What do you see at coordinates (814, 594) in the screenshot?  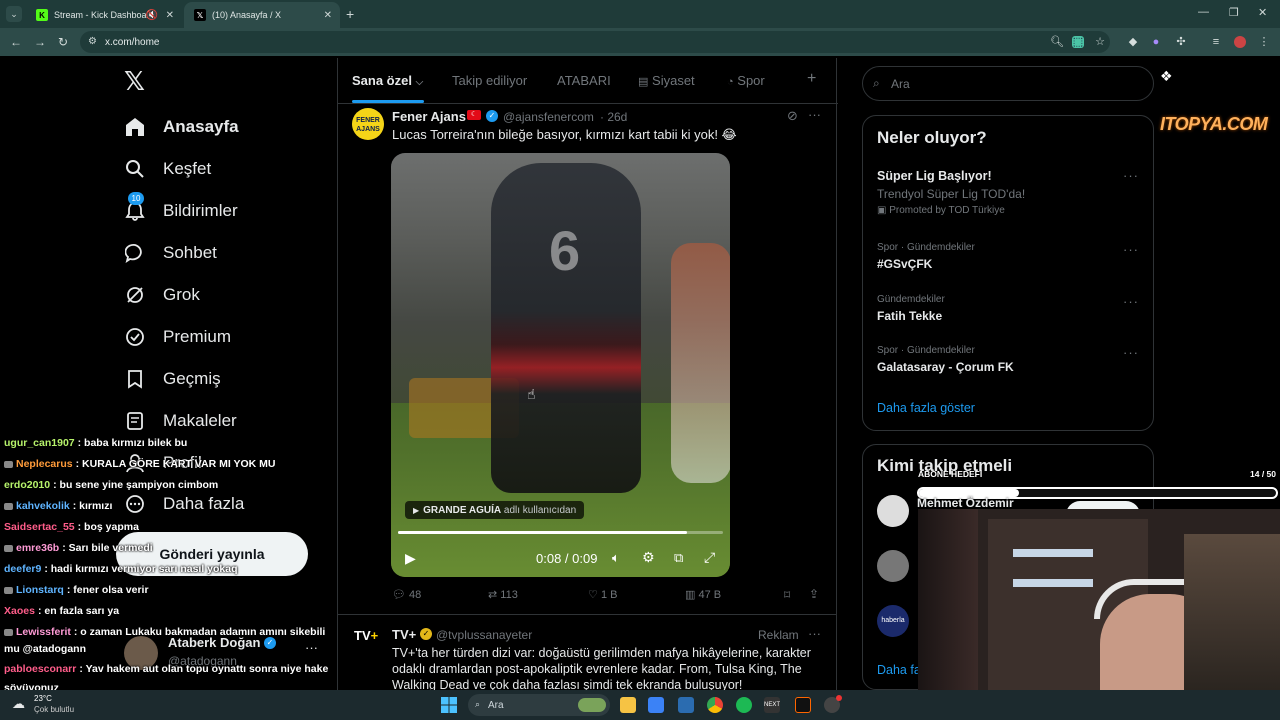 I see `share-icon: ⇪` at bounding box center [814, 594].